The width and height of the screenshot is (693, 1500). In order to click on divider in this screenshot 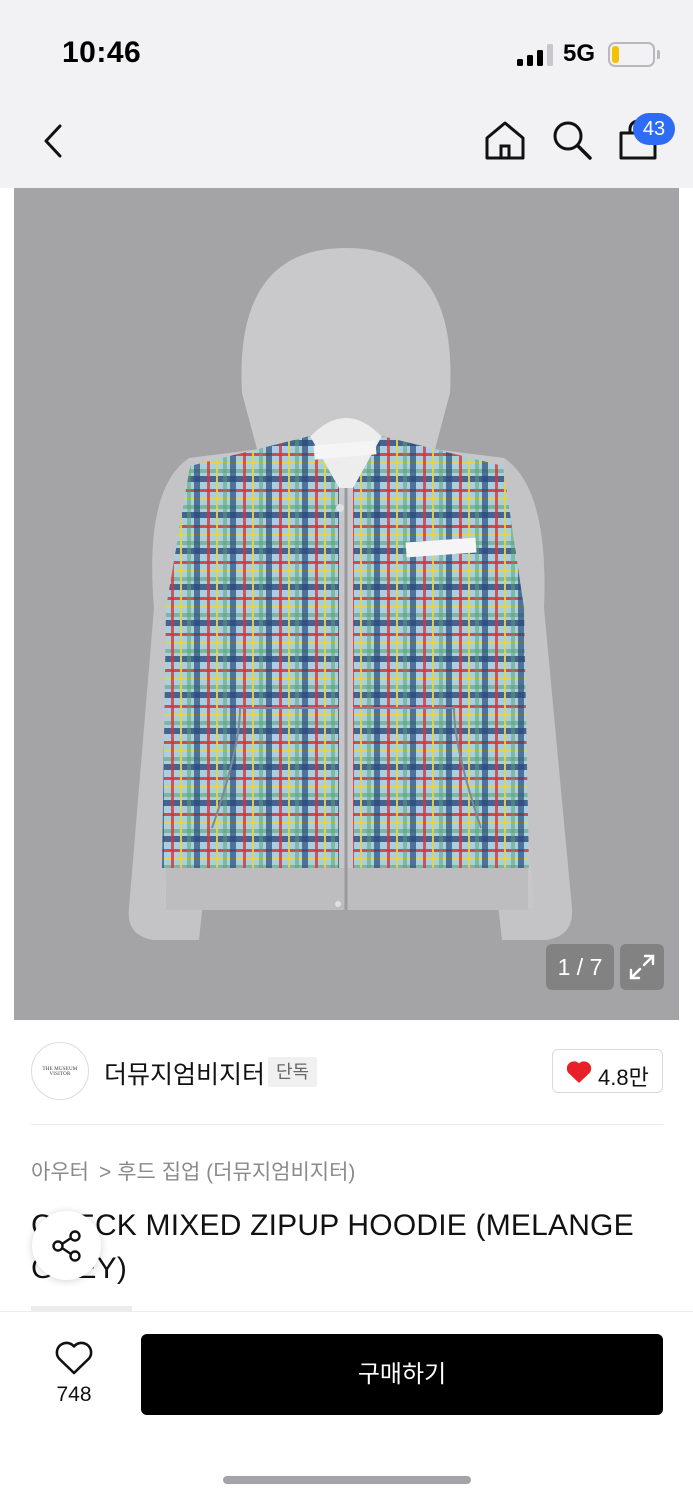, I will do `click(347, 1124)`.